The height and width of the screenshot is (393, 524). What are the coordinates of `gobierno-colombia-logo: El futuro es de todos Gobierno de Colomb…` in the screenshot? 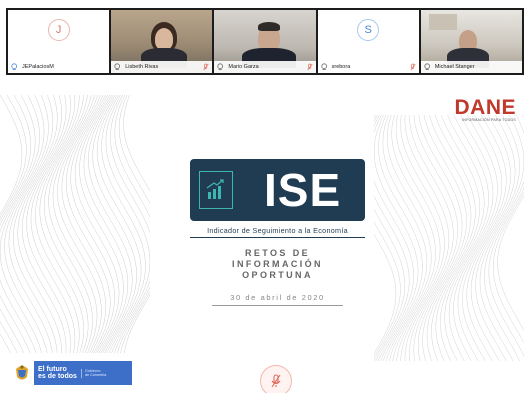 It's located at (71, 373).